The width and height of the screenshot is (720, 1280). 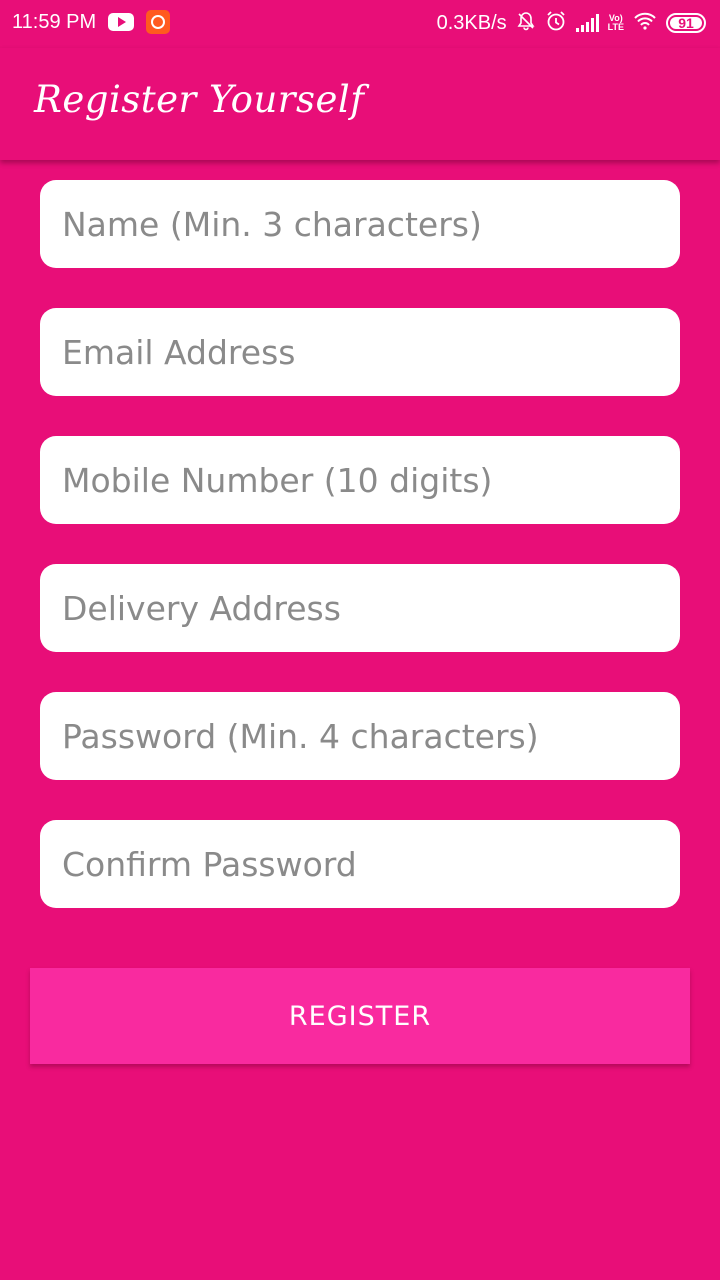 I want to click on confirm-password-field, so click(x=360, y=864).